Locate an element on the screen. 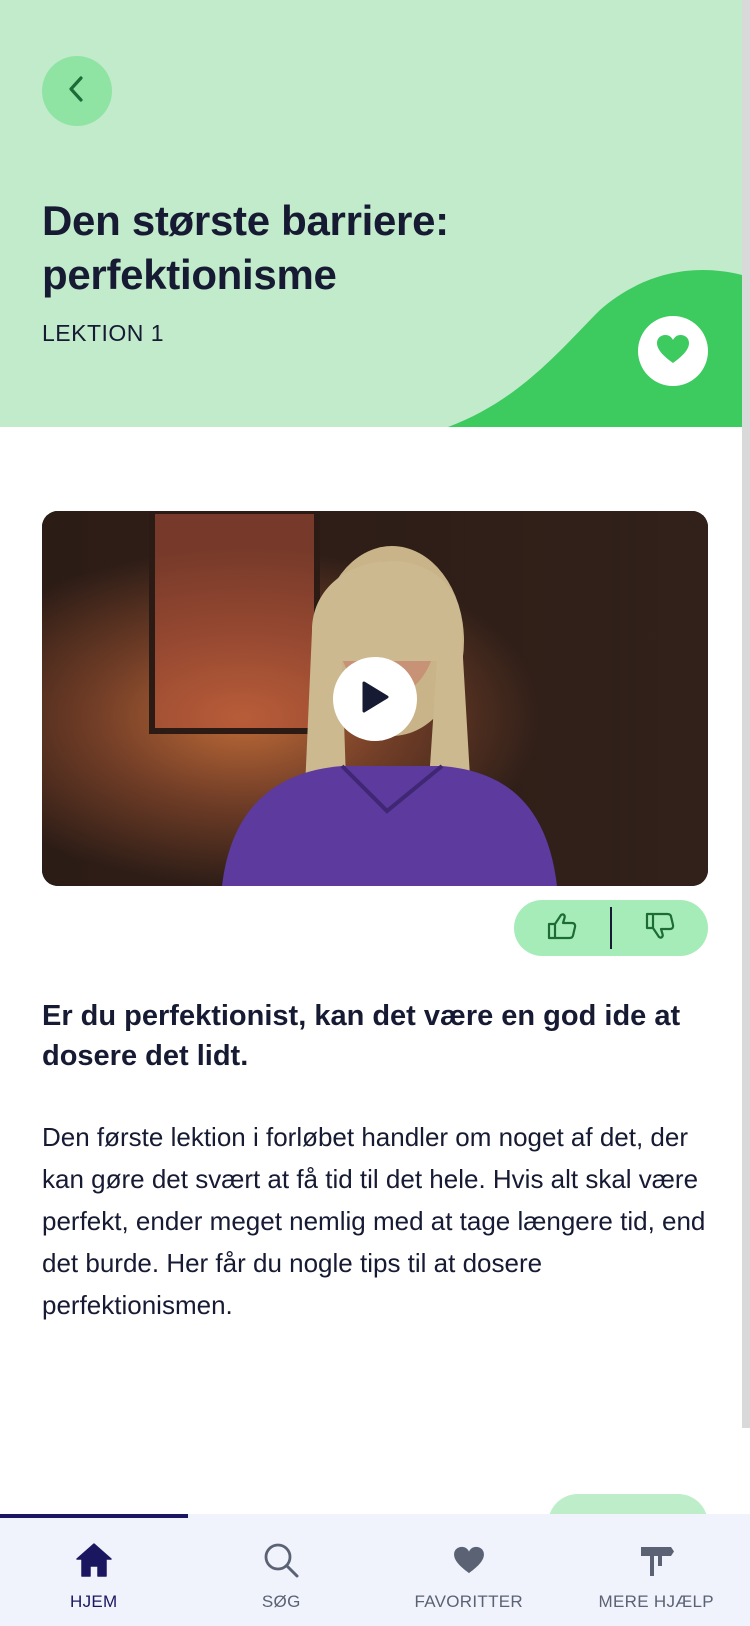 The width and height of the screenshot is (750, 1626). dislike-button is located at coordinates (660, 928).